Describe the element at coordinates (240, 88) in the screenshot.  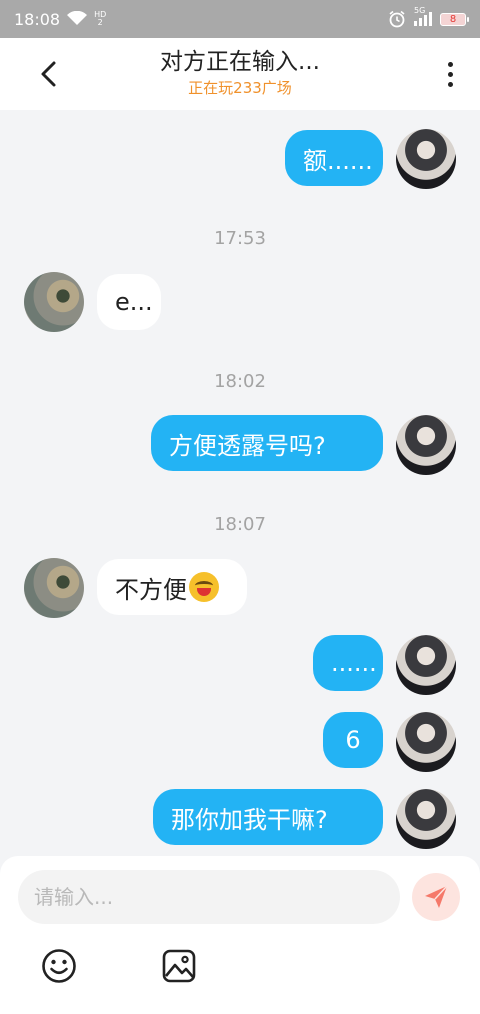
I see `chat-subtitle: 正在玩233广场` at that location.